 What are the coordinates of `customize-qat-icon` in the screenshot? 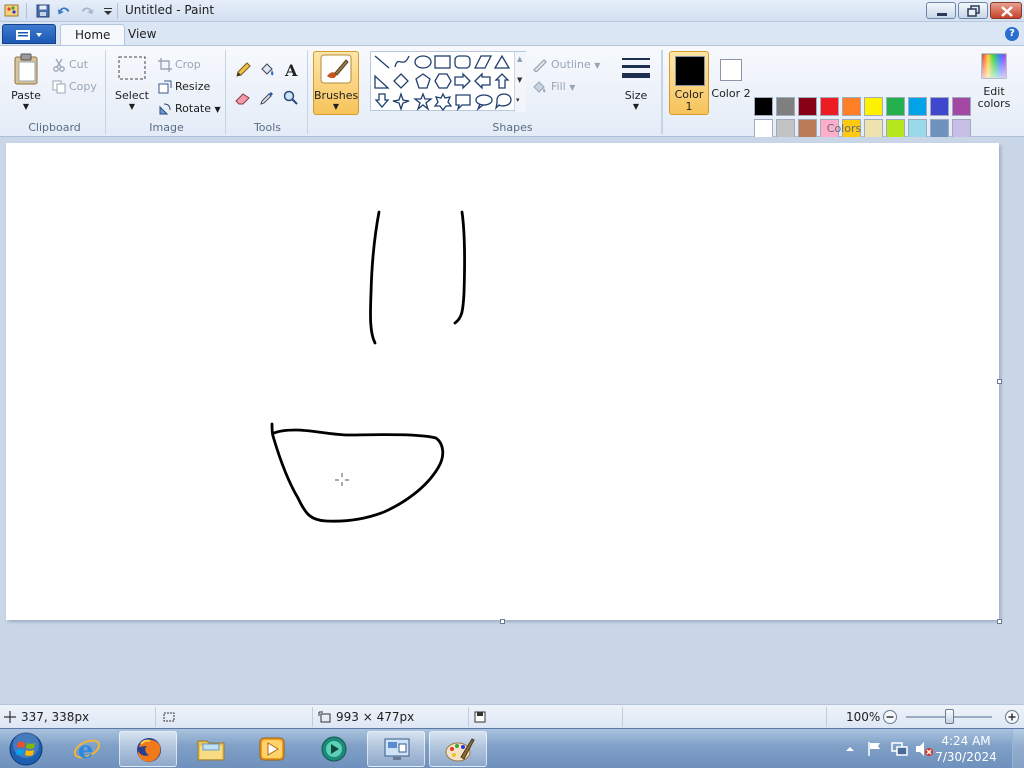 It's located at (108, 11).